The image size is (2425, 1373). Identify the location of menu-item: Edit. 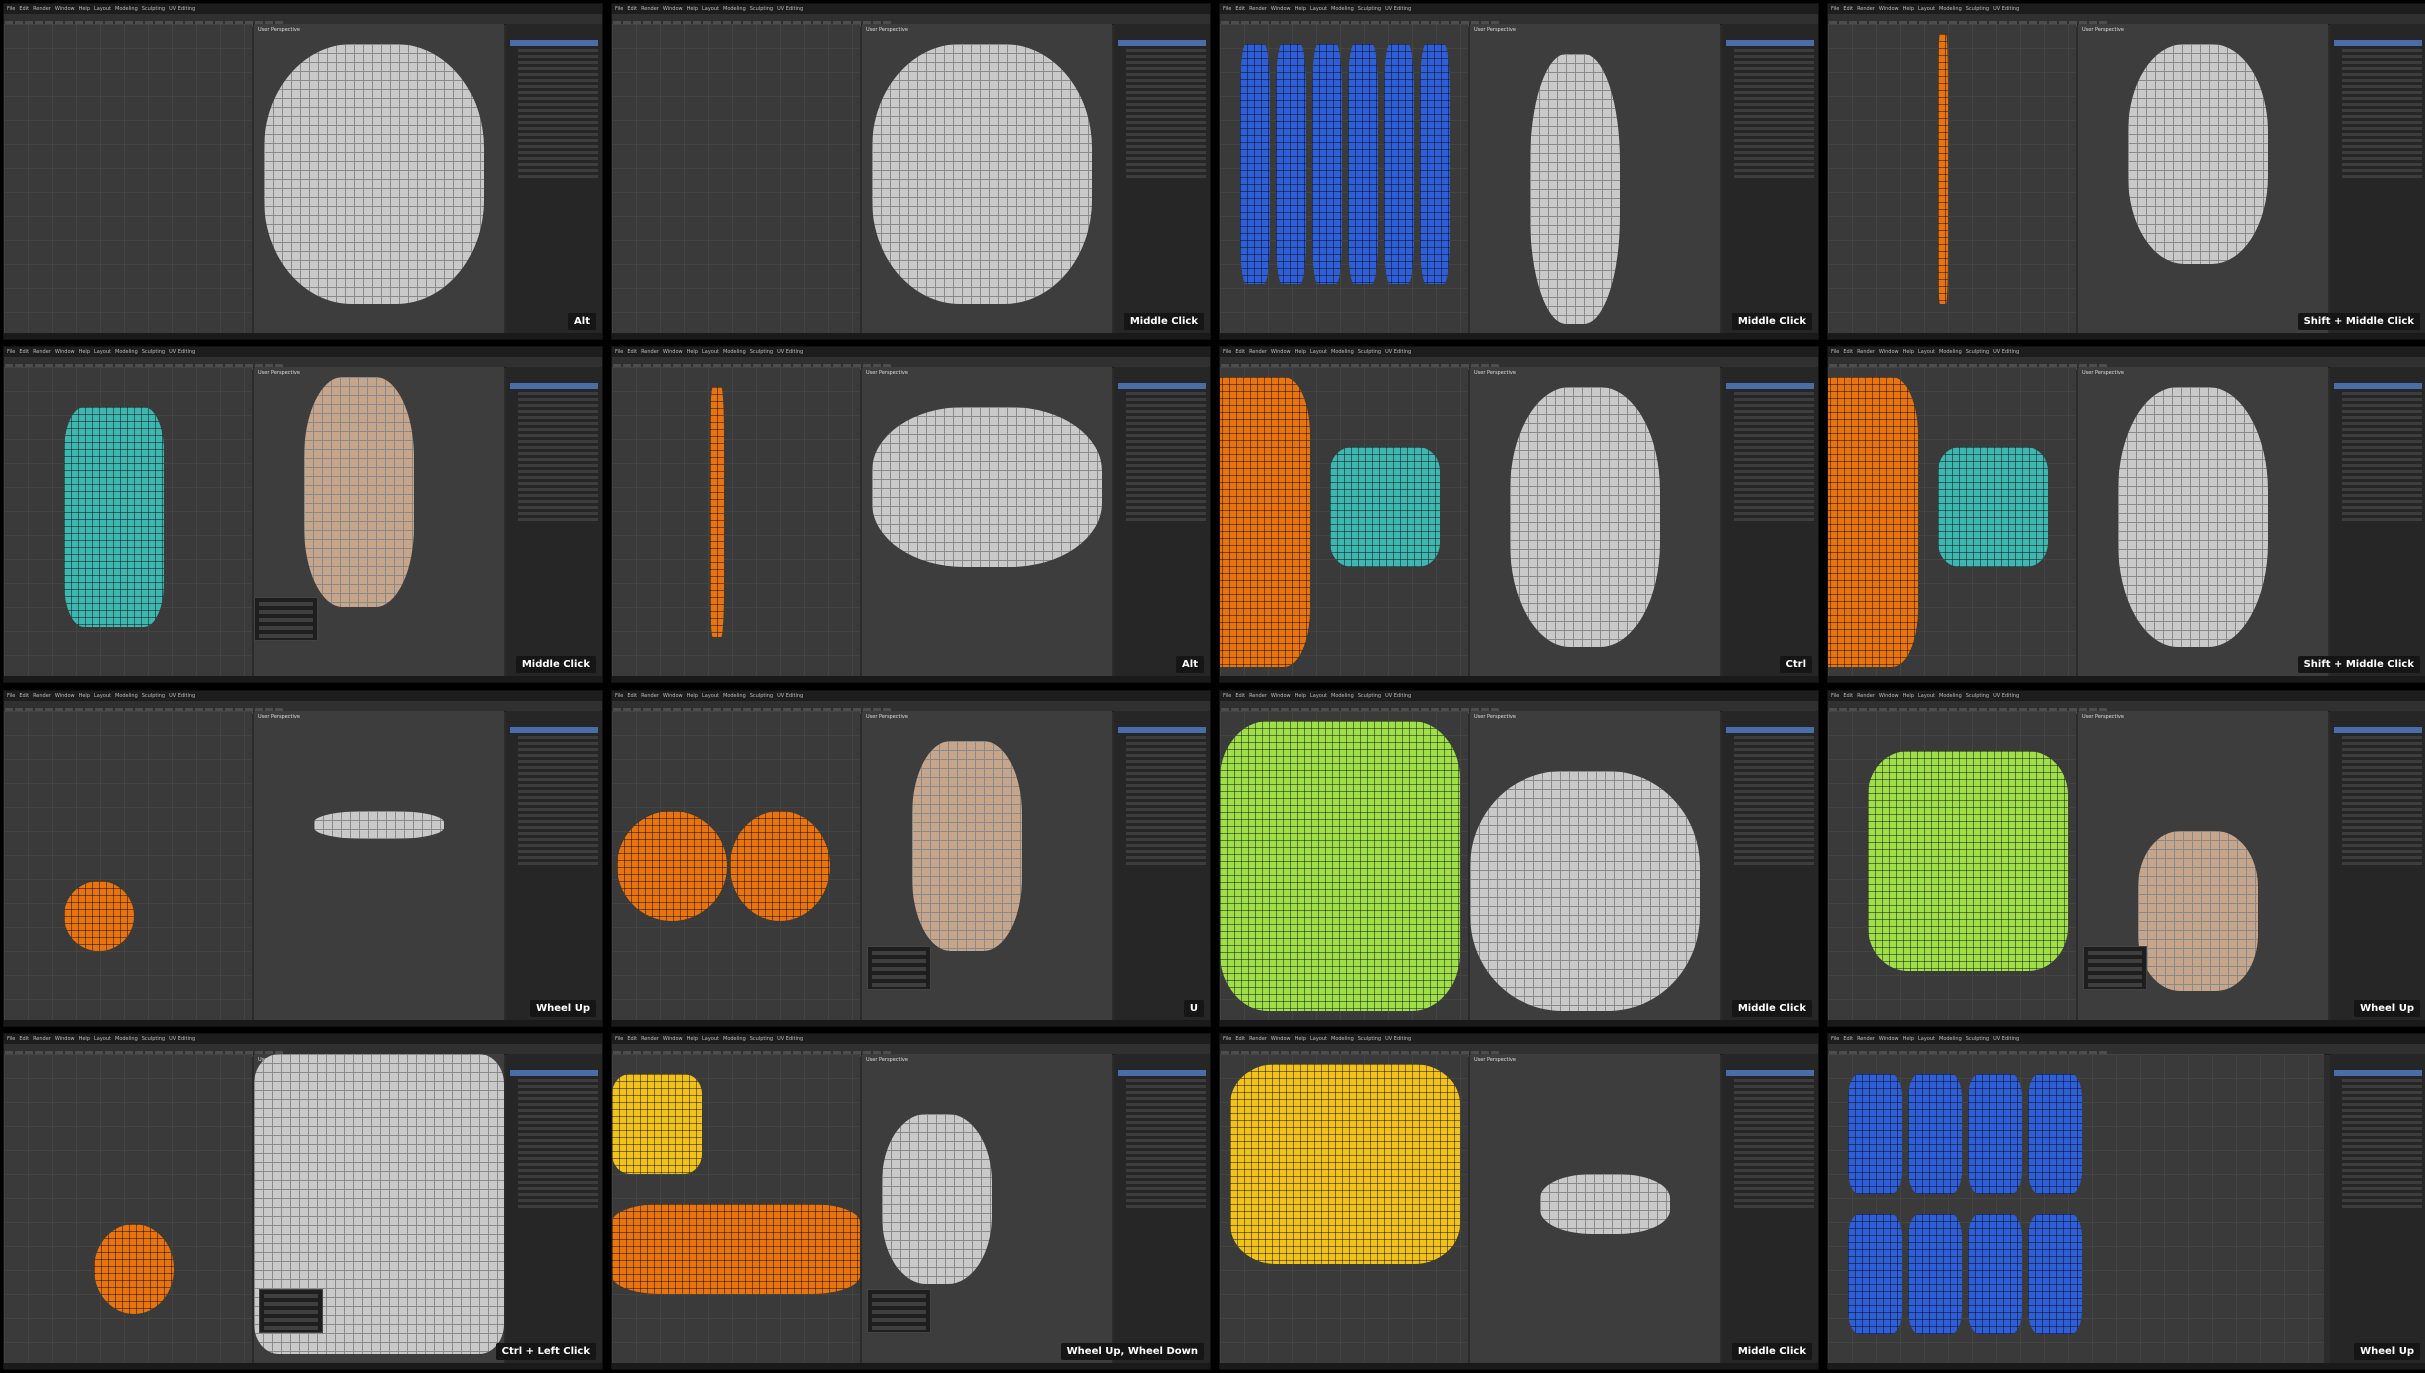
(24, 9).